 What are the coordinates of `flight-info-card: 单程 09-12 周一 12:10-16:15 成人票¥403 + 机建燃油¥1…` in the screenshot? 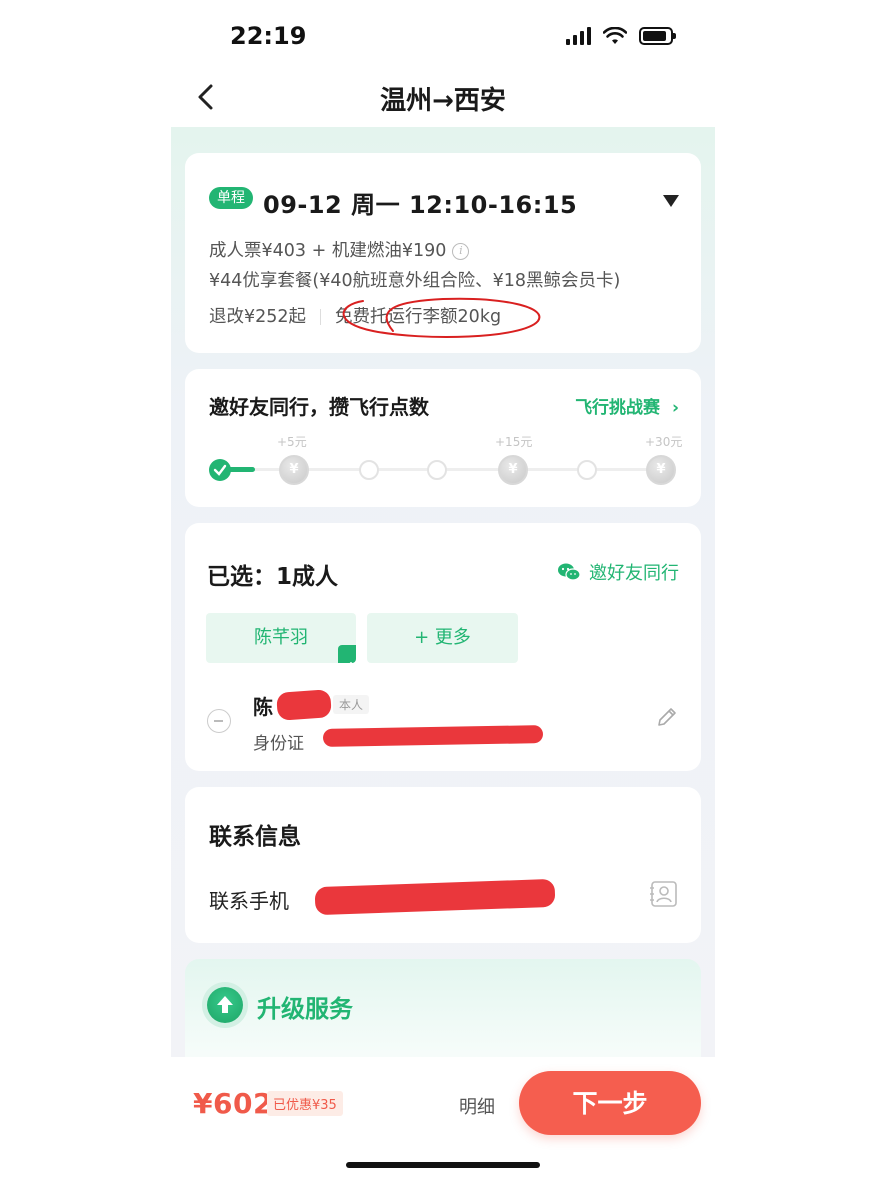 It's located at (443, 253).